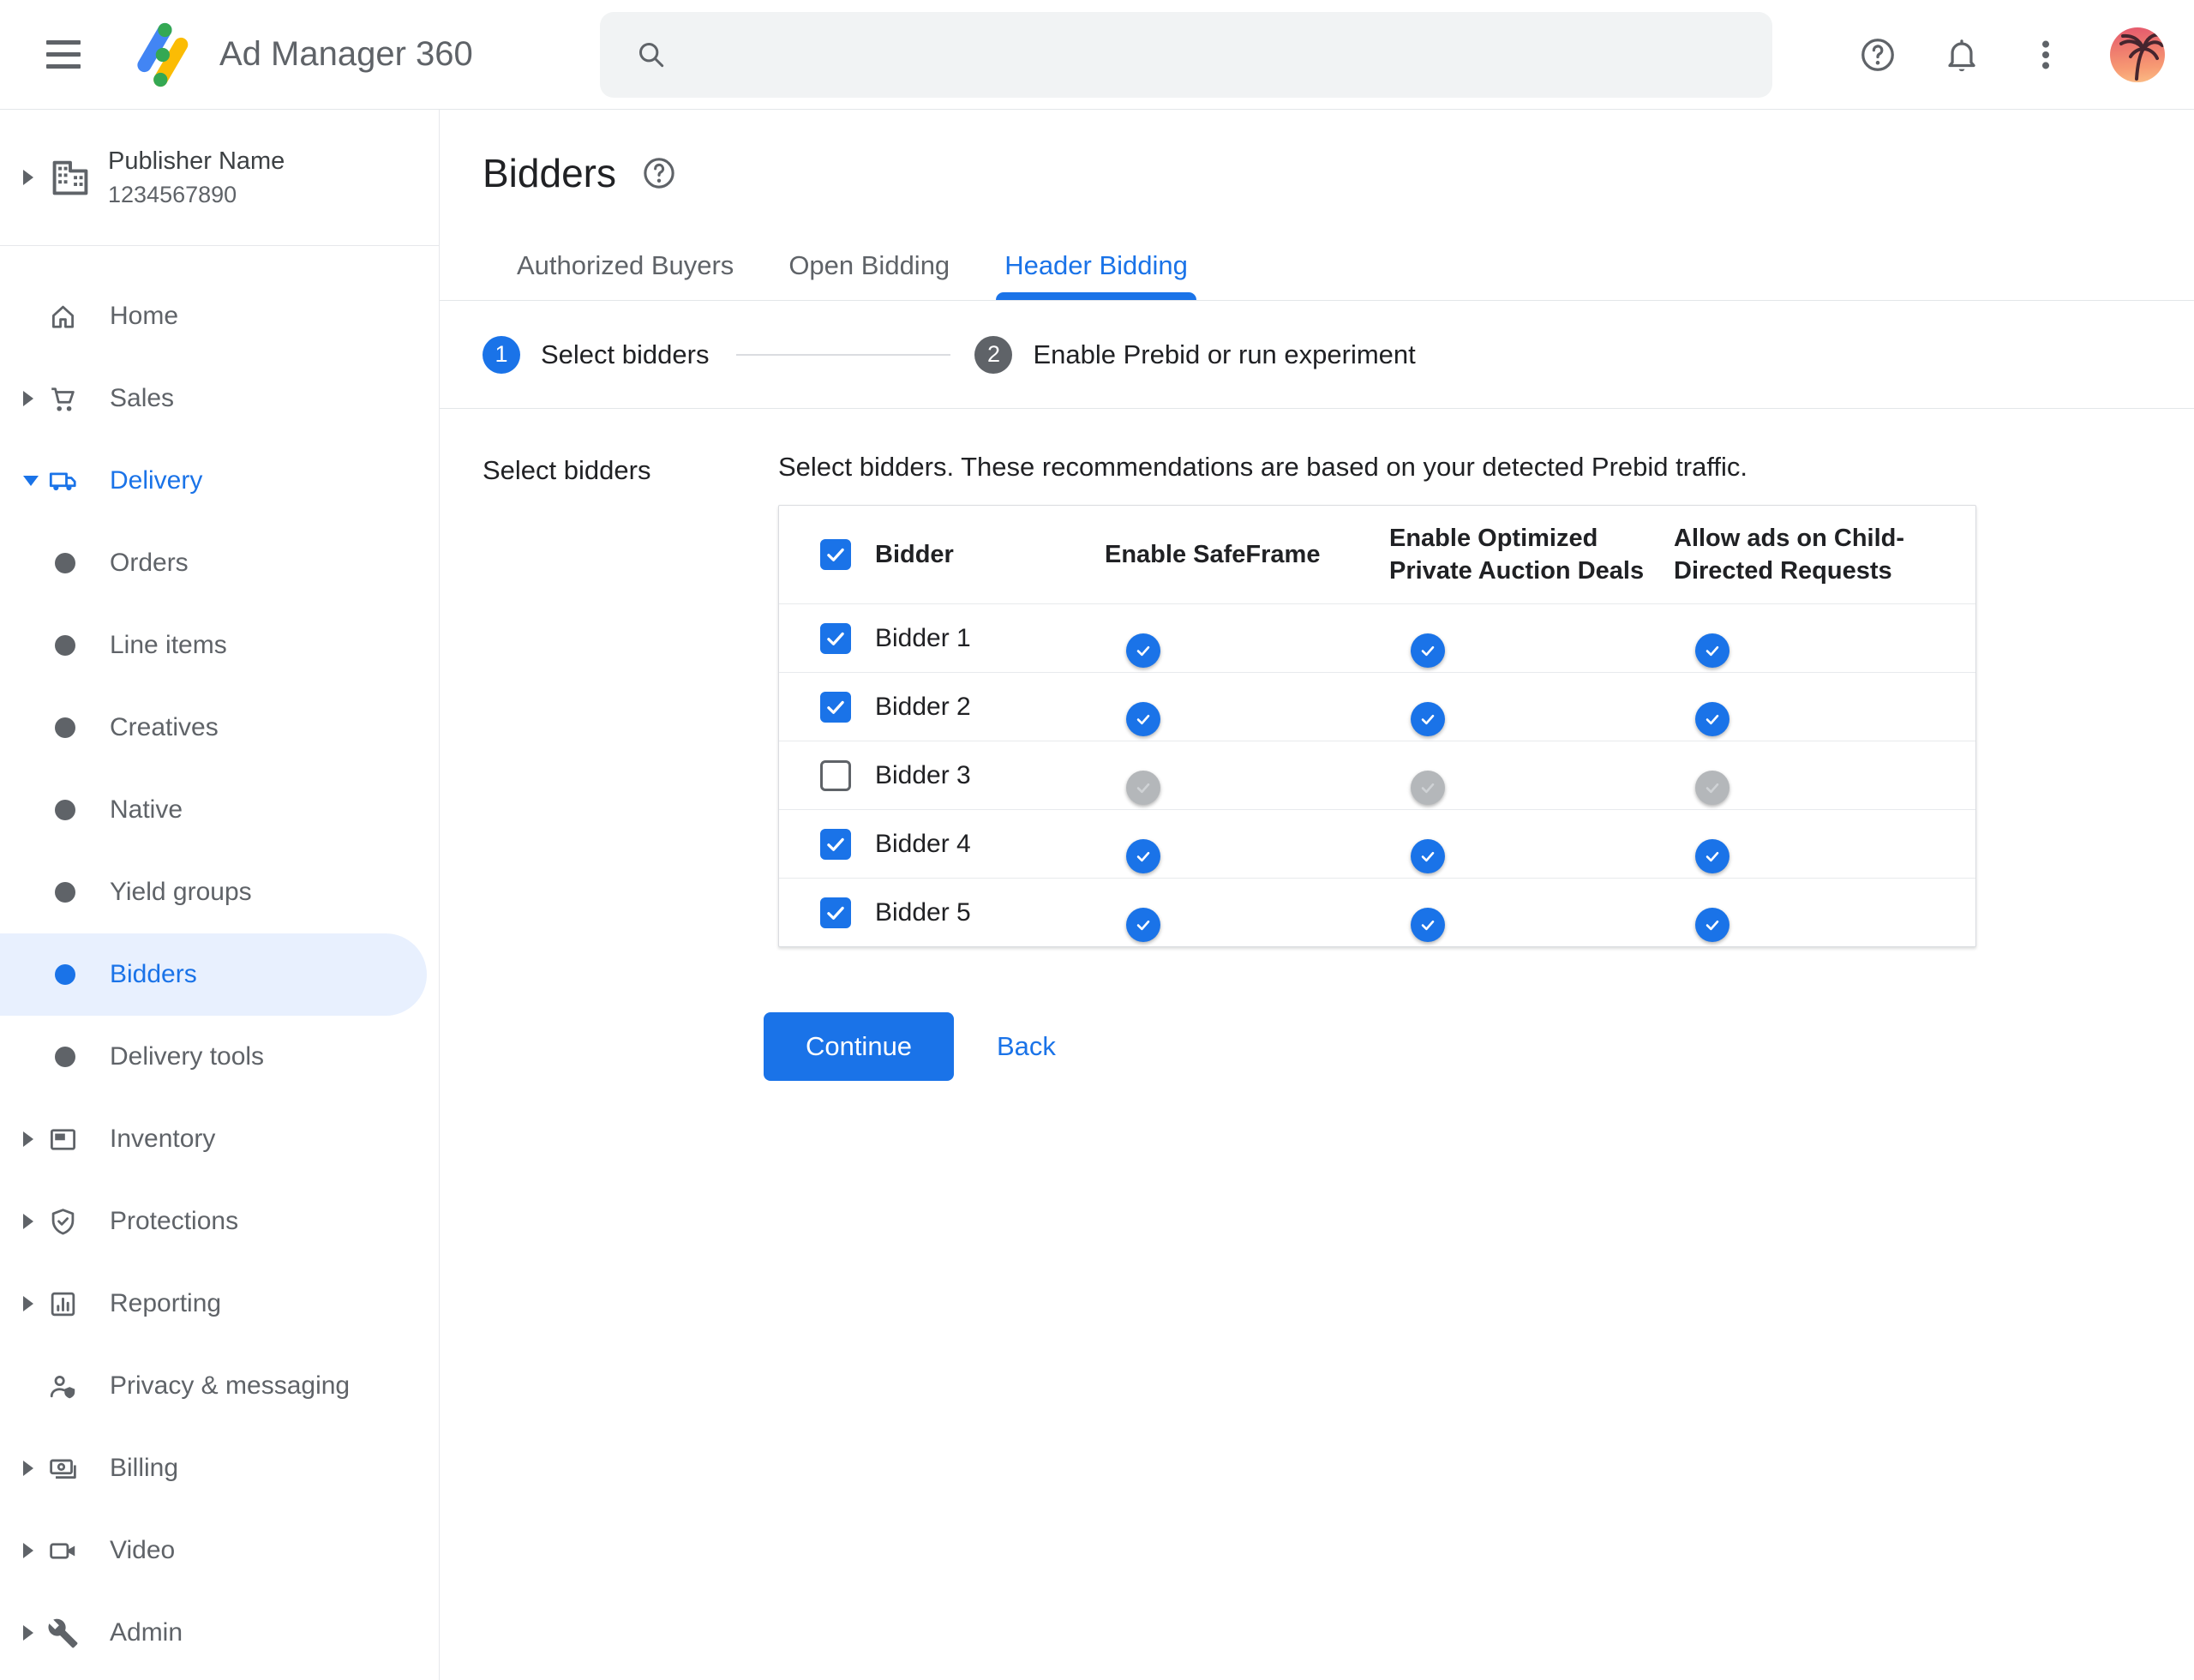  Describe the element at coordinates (219, 563) in the screenshot. I see `sidebar-item-orders: Orders` at that location.